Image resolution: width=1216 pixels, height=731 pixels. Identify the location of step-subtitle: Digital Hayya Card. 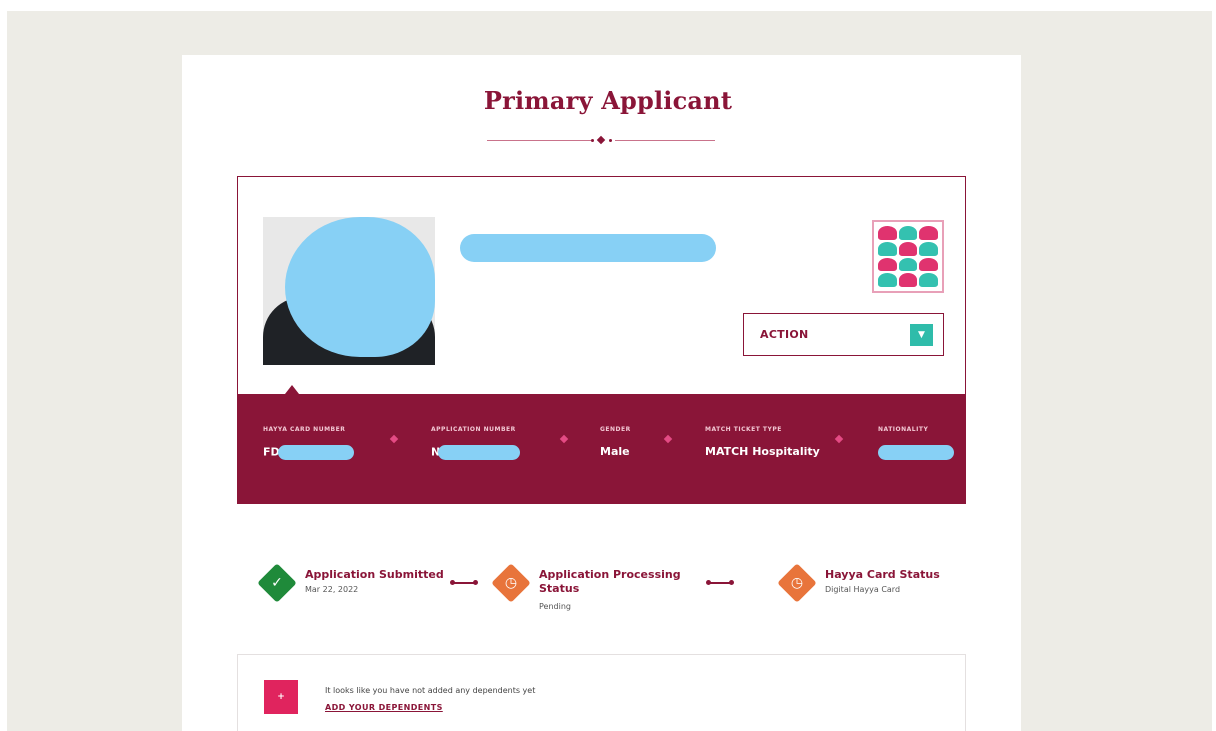
(863, 589).